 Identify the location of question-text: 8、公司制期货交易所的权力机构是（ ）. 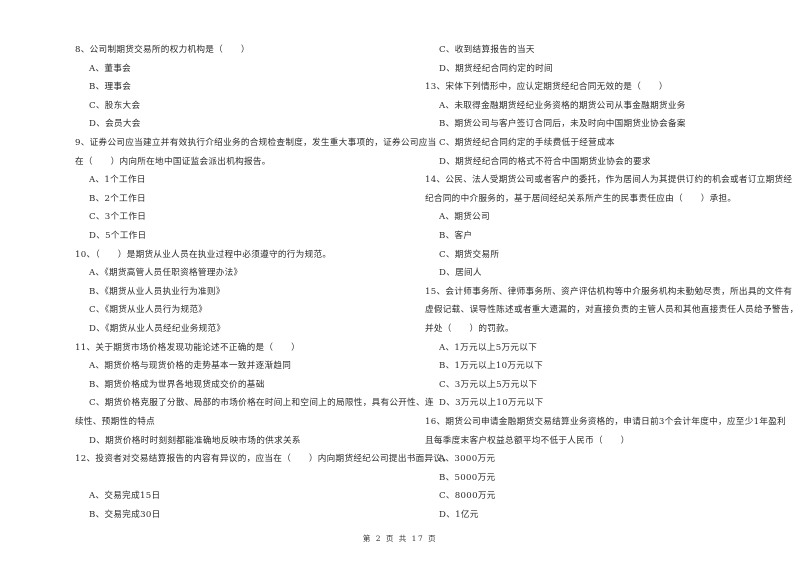
(162, 50).